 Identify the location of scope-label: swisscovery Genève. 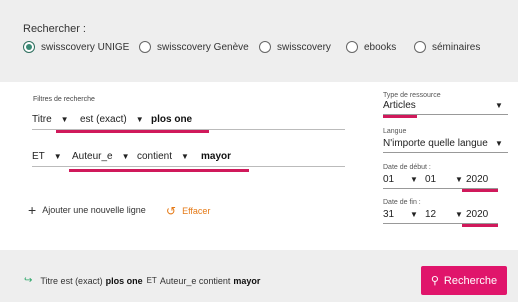
(203, 47).